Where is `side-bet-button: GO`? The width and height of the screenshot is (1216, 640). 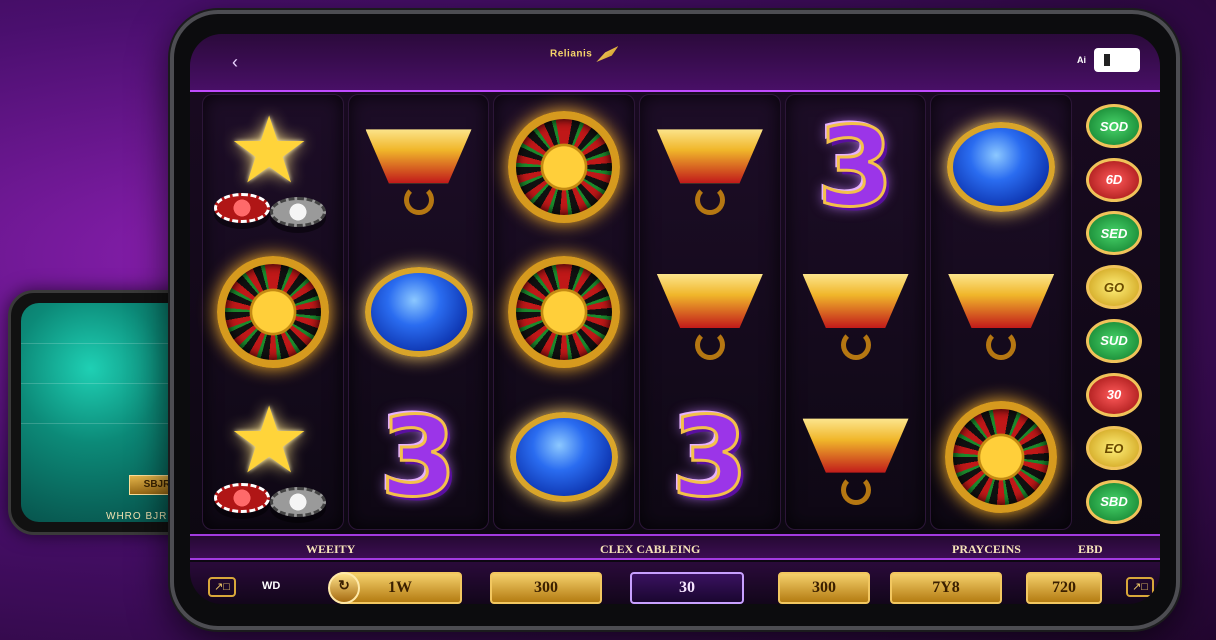
side-bet-button: GO is located at coordinates (1114, 287).